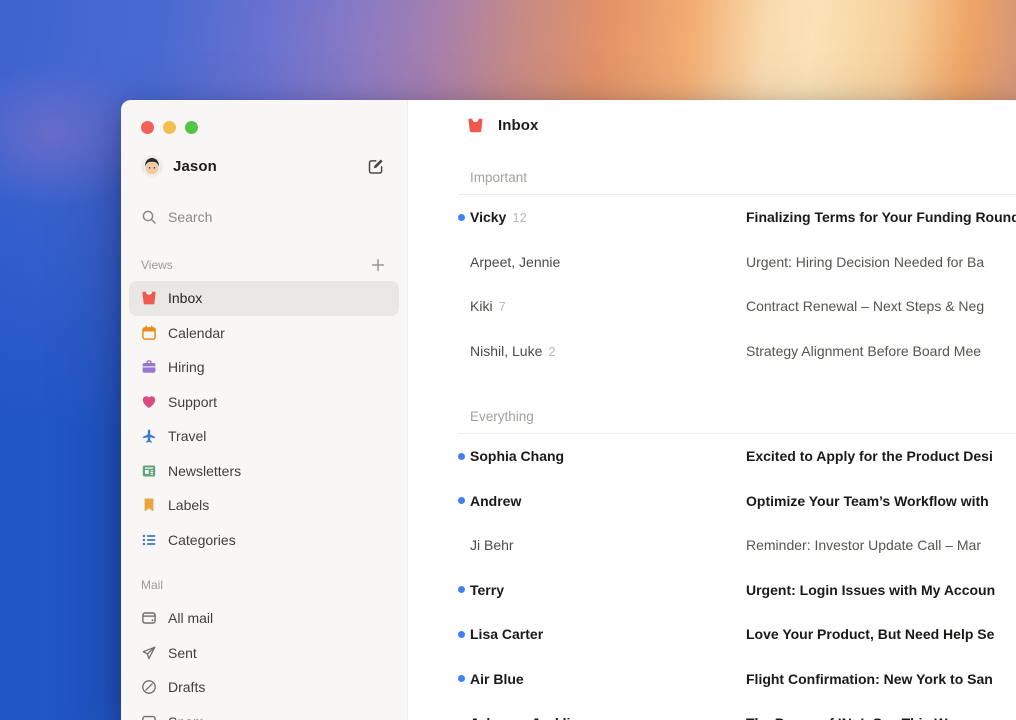  I want to click on sidebar-item-drafts: Drafts, so click(264, 687).